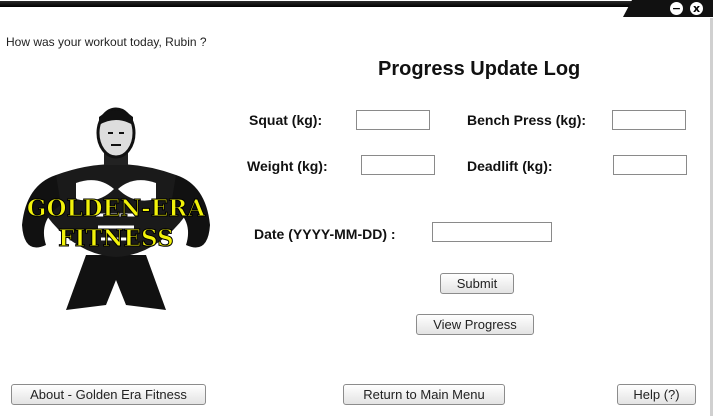  I want to click on about-button: About - Golden Era Fitness, so click(108, 394).